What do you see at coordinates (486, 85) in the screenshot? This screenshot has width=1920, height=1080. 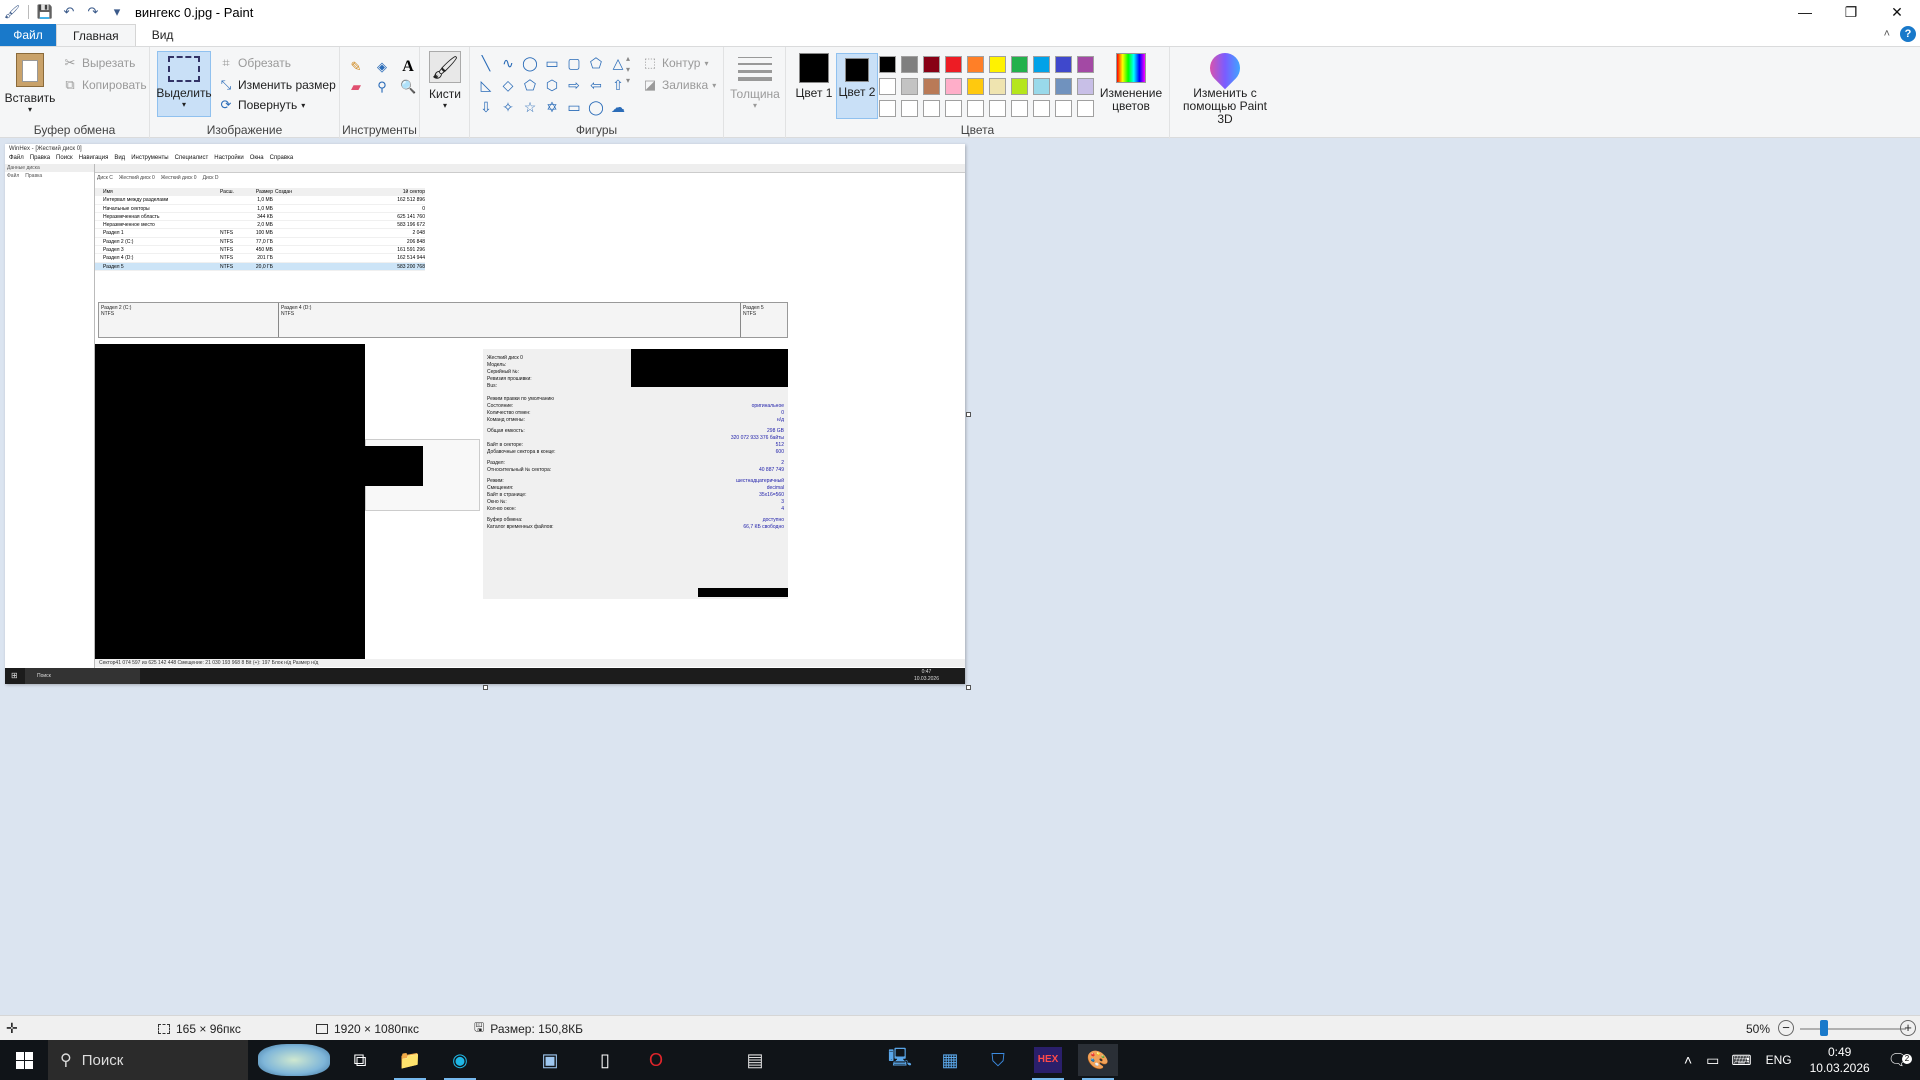 I see `right-triangle-shape-icon: ◺` at bounding box center [486, 85].